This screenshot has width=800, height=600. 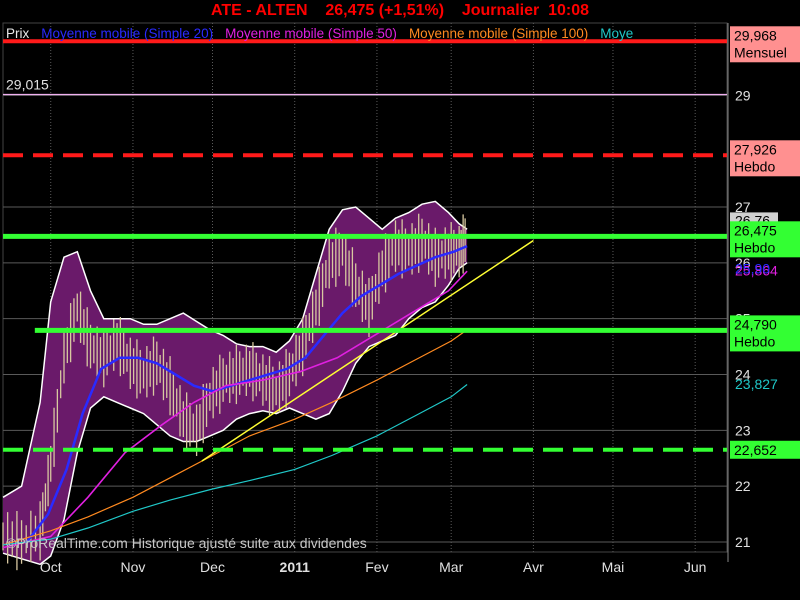 I want to click on level-label: 29,015, so click(x=27, y=84).